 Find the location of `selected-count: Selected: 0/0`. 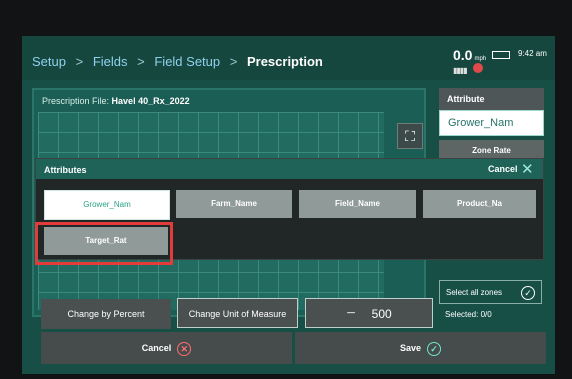

selected-count: Selected: 0/0 is located at coordinates (468, 314).